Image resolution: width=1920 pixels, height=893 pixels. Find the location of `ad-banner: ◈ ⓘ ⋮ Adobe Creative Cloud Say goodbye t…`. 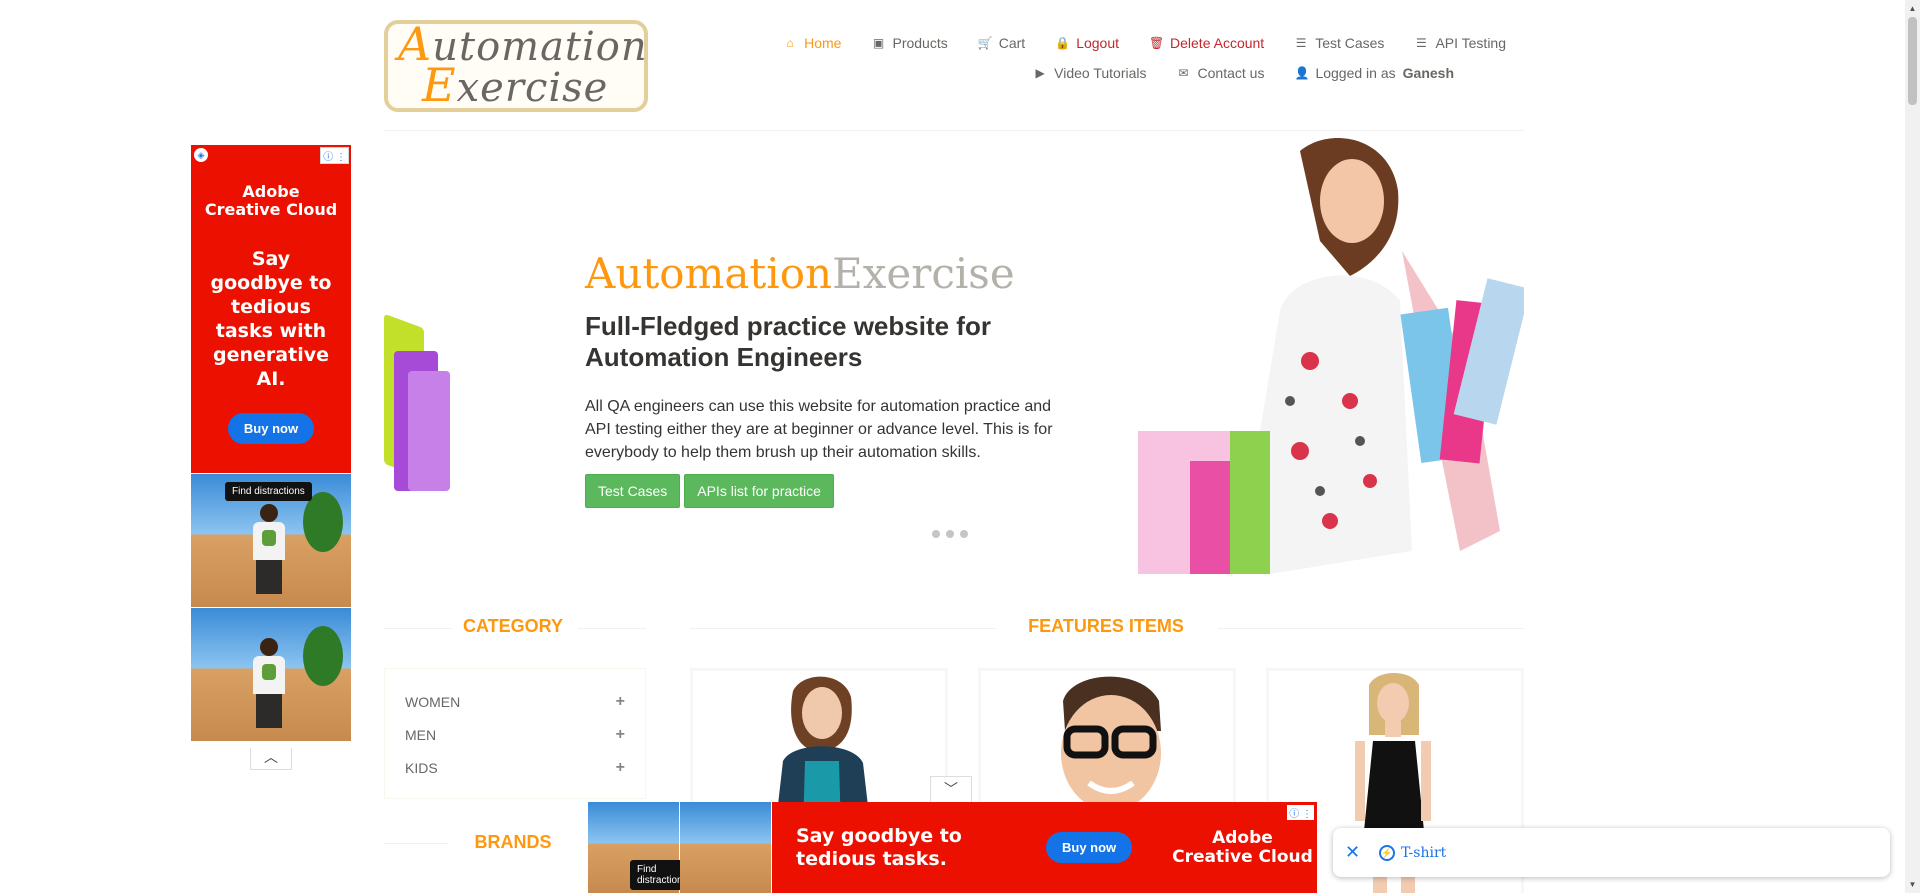

ad-banner: ◈ ⓘ ⋮ Adobe Creative Cloud Say goodbye t… is located at coordinates (271, 309).